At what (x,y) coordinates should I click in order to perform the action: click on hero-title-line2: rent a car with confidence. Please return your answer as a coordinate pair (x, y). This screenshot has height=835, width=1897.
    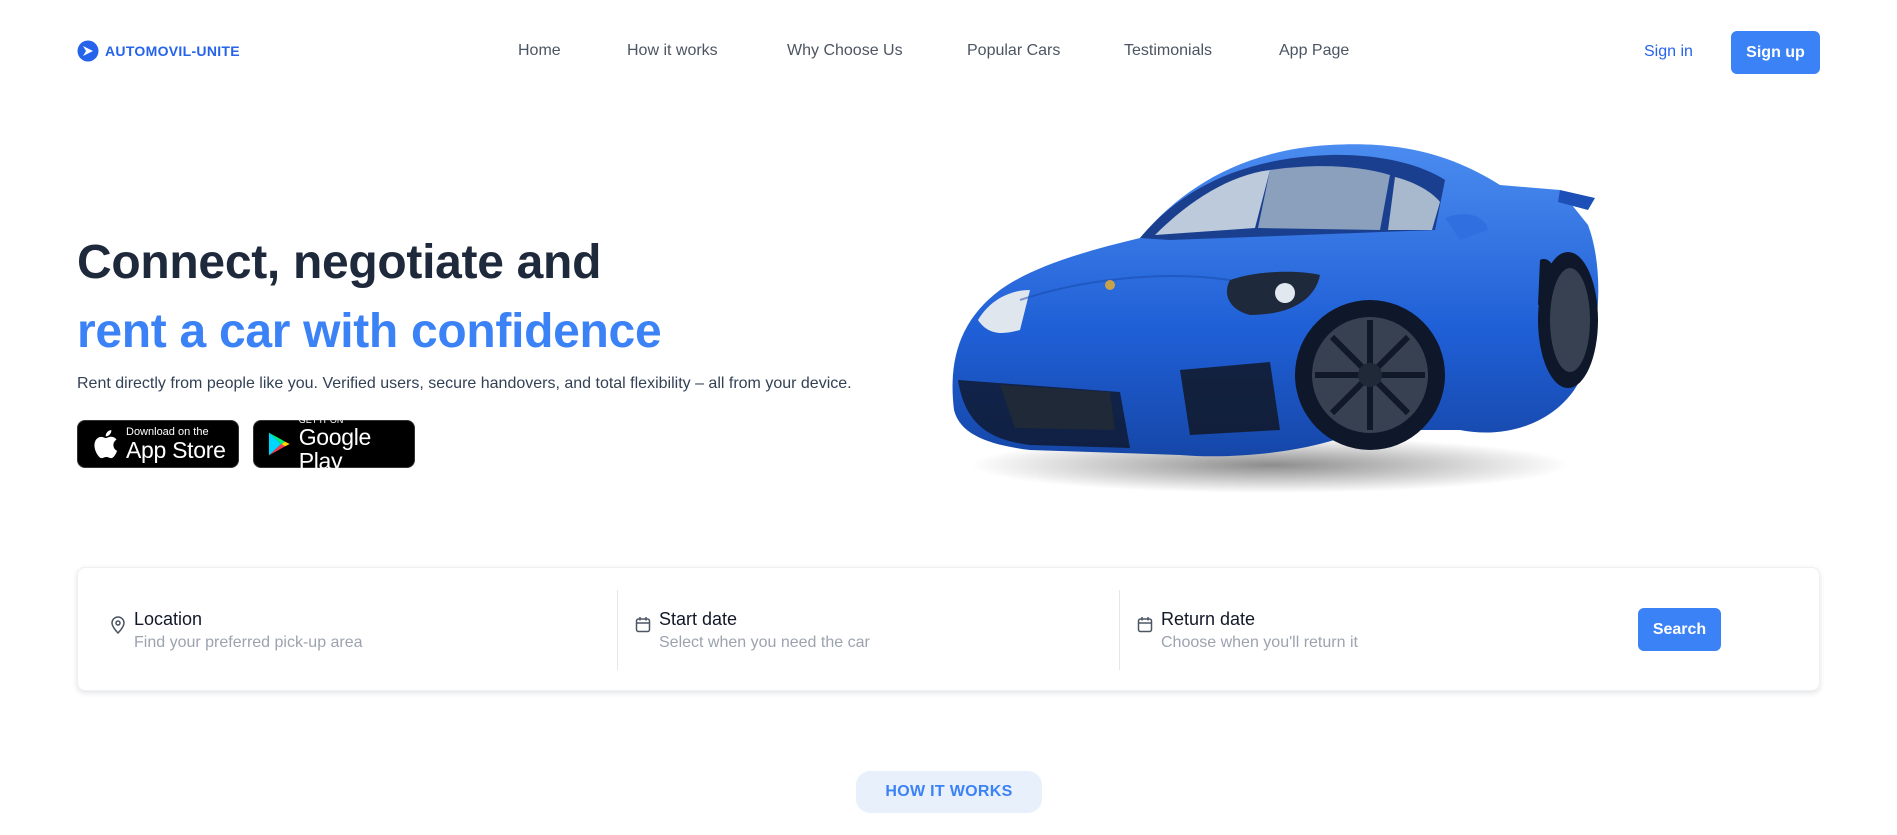
    Looking at the image, I should click on (369, 331).